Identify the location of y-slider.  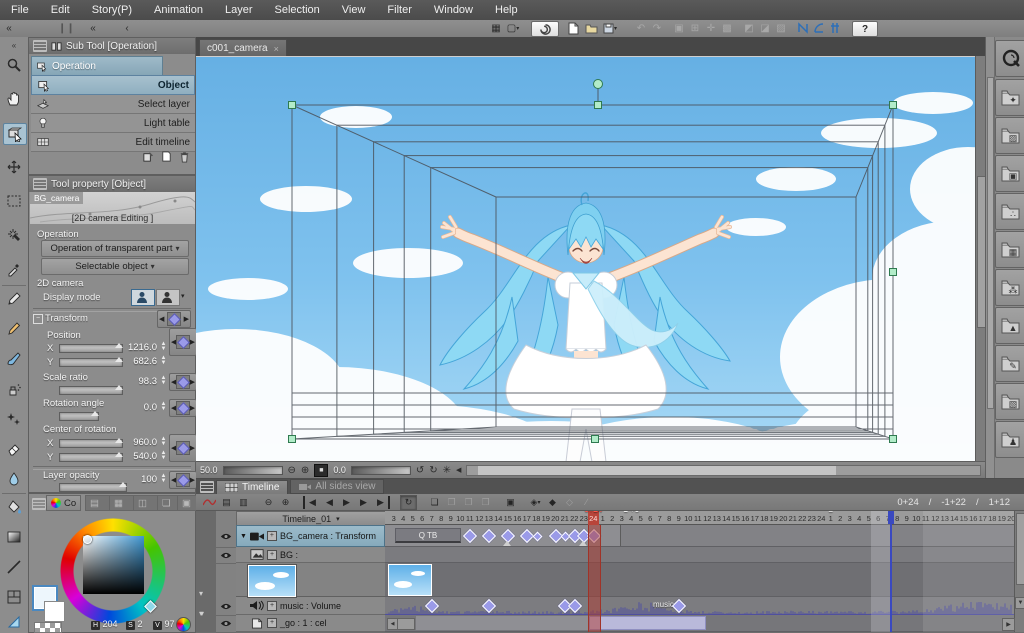
(91, 362).